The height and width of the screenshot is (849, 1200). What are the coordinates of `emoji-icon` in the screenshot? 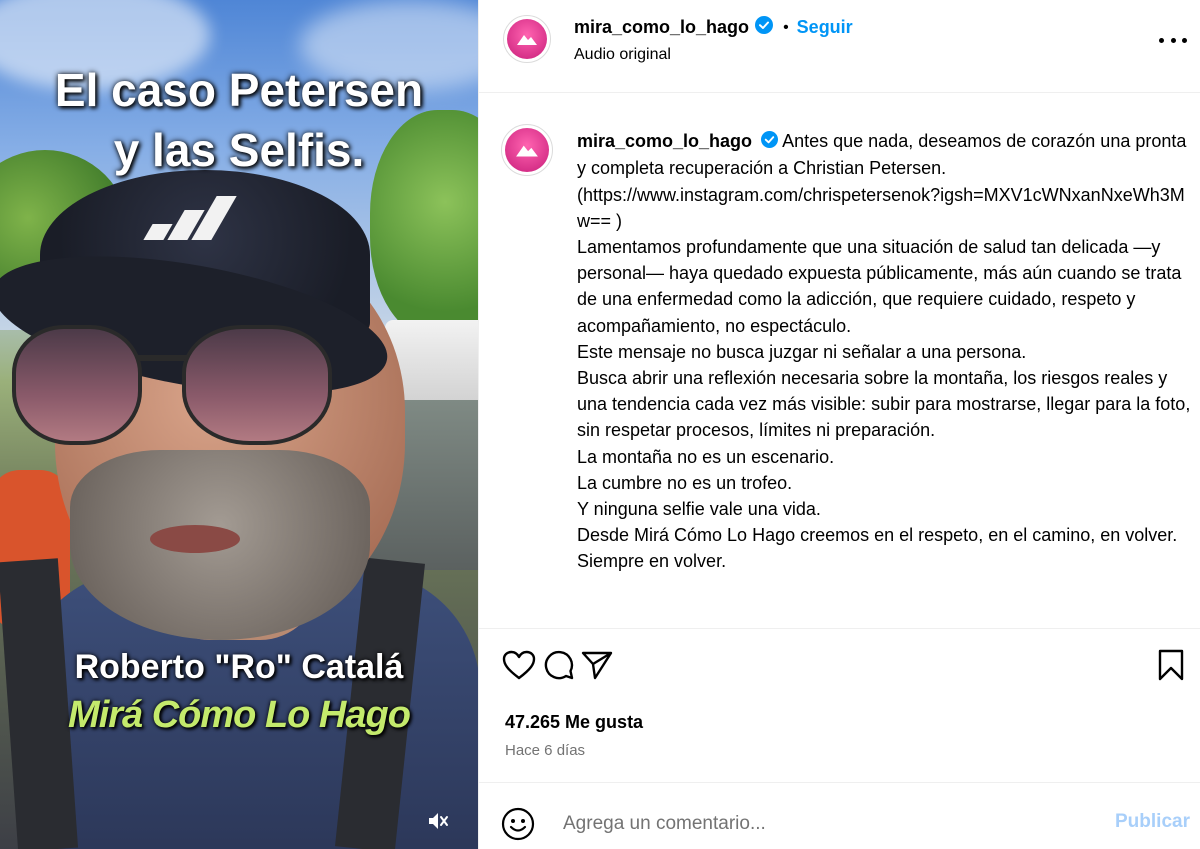 It's located at (518, 824).